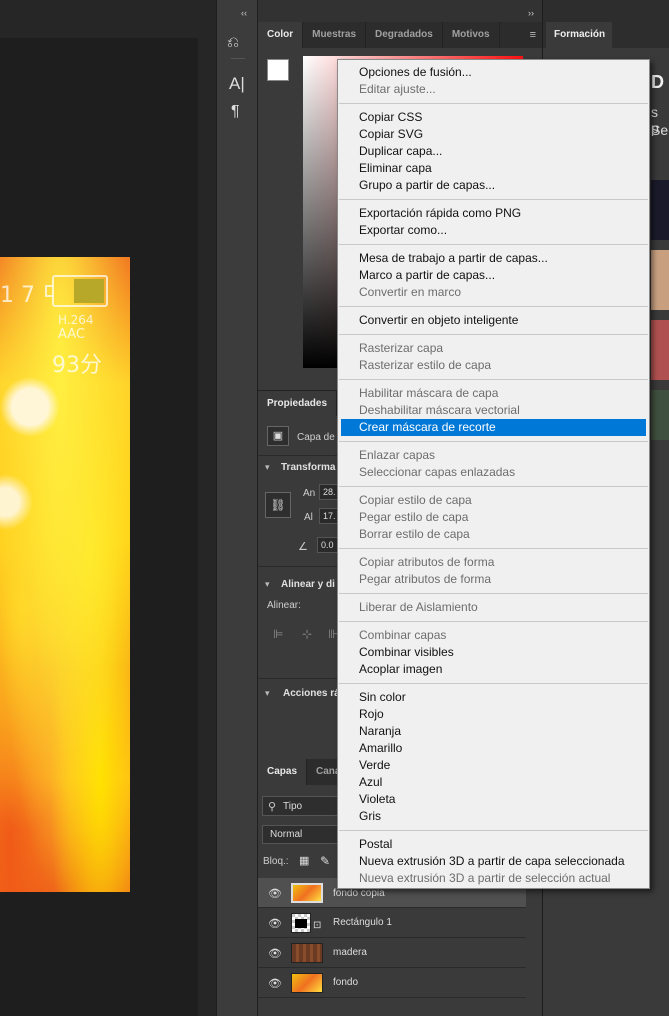 This screenshot has width=669, height=1016. I want to click on quick-actions-title: Acciones rá, so click(311, 693).